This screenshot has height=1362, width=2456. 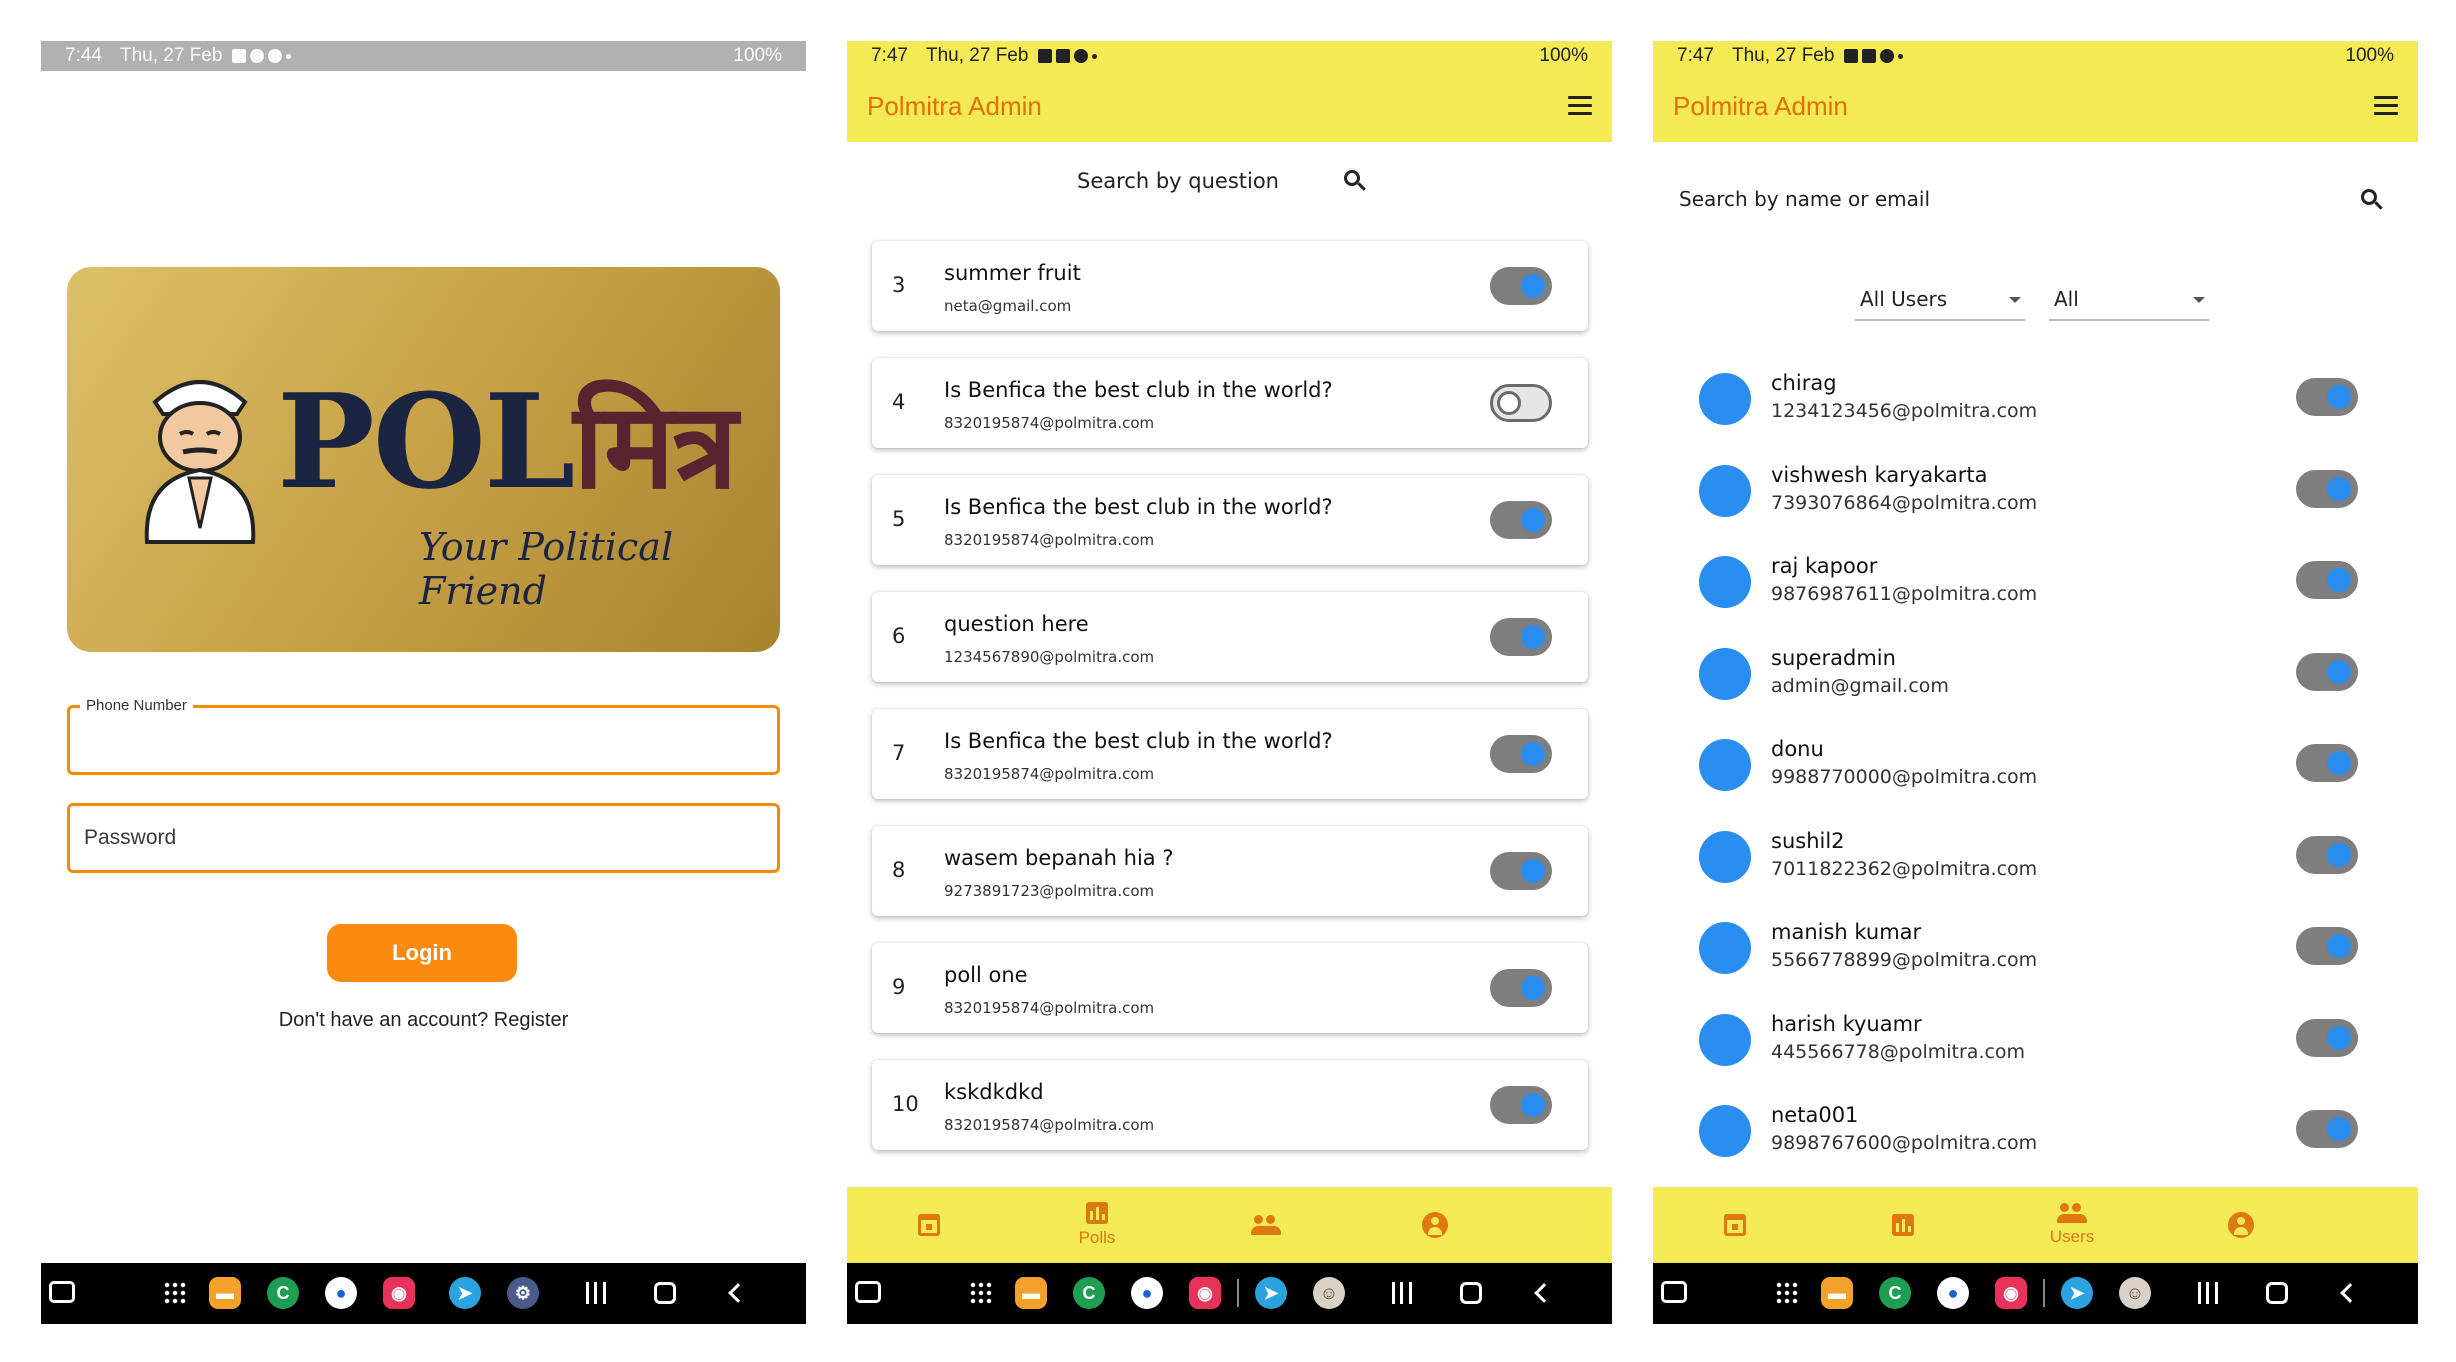 What do you see at coordinates (2129, 300) in the screenshot?
I see `user-status-filter: All` at bounding box center [2129, 300].